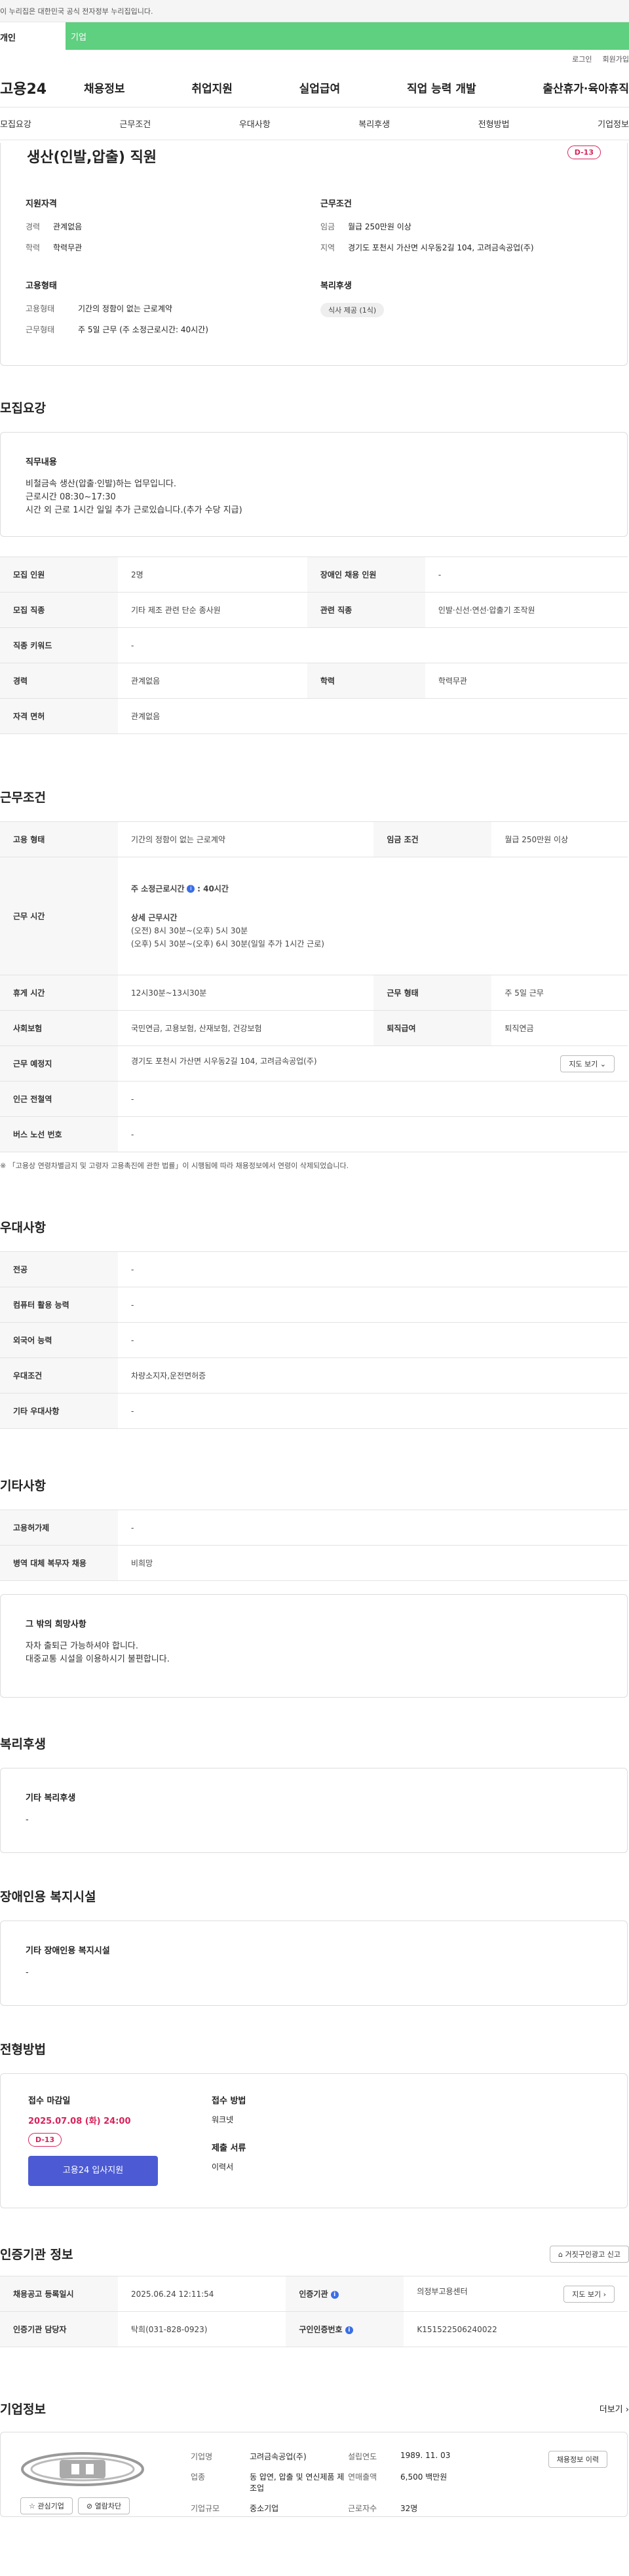  Describe the element at coordinates (213, 888) in the screenshot. I see `hours-main-value: : 40시간` at that location.